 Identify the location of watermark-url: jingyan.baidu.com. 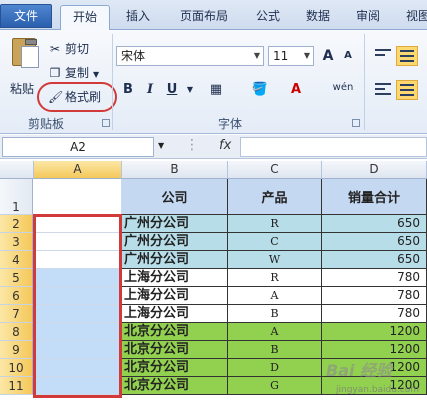
(378, 390).